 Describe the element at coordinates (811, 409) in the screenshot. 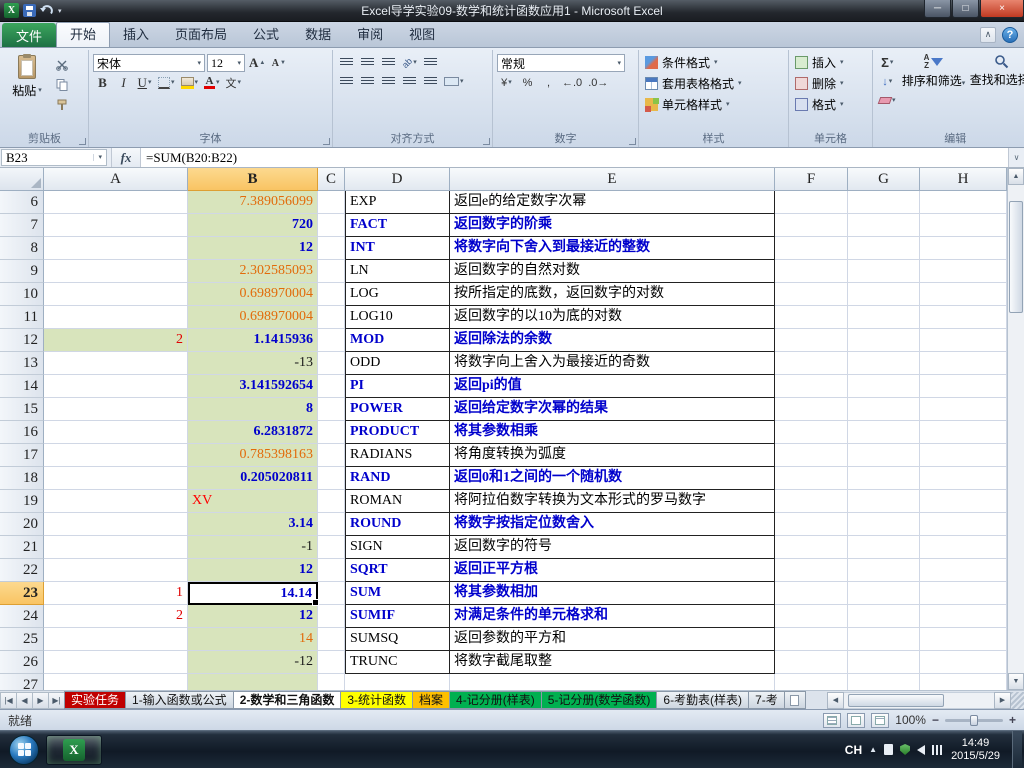

I see `cell-F15` at that location.